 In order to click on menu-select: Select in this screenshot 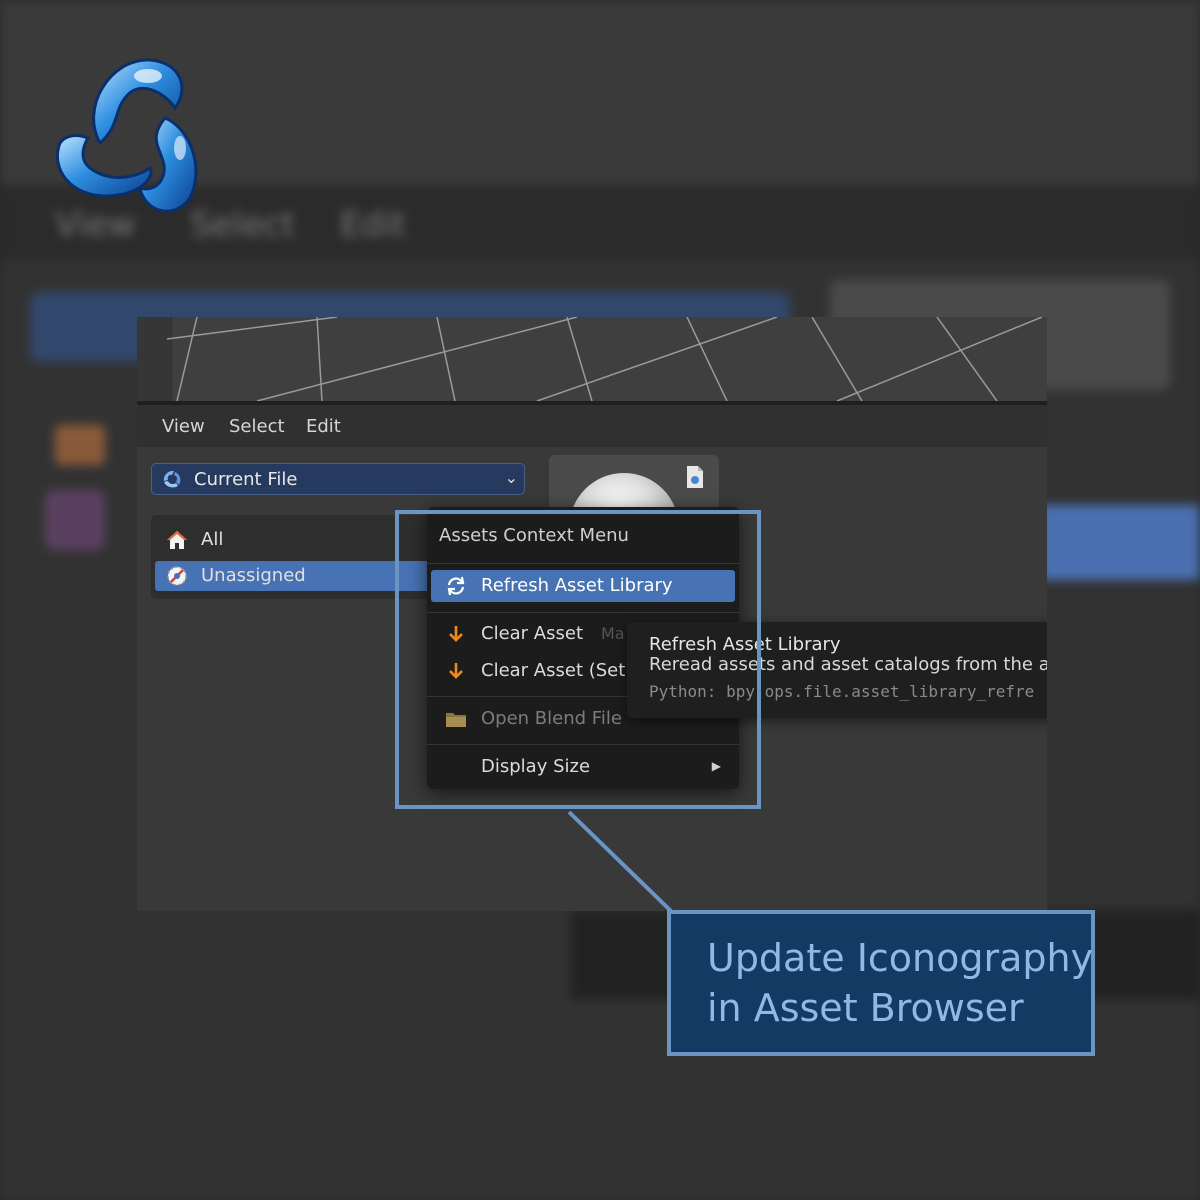, I will do `click(257, 426)`.